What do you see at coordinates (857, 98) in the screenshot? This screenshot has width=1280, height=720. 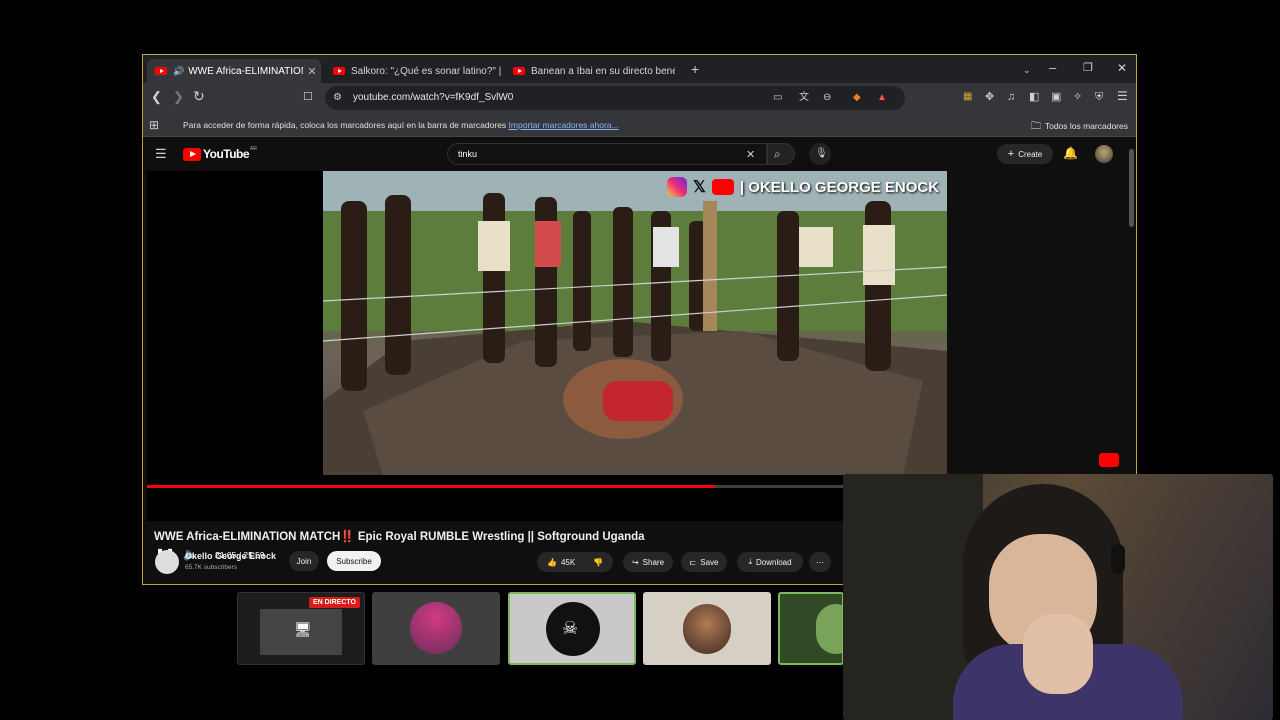 I see `brave-shield-icon: ◆` at bounding box center [857, 98].